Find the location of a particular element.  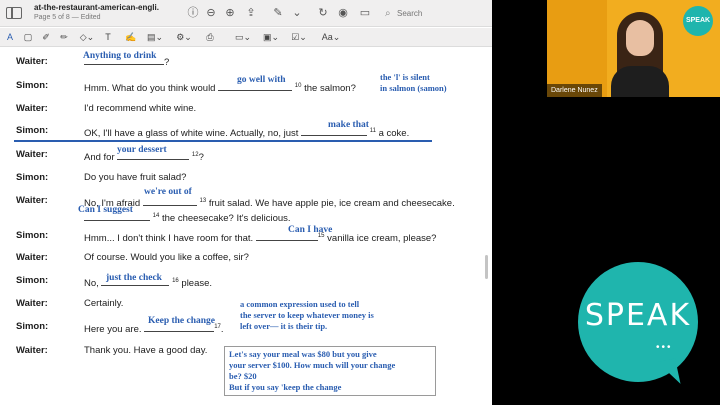

answer-11: make that is located at coordinates (348, 125).